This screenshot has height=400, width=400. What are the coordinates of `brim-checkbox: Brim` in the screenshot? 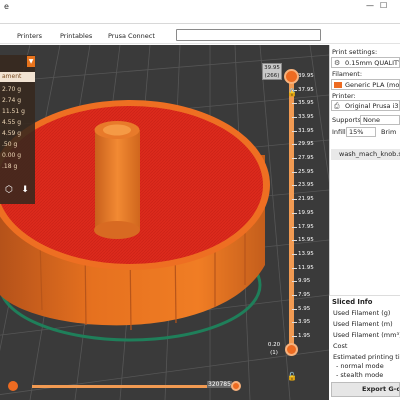 It's located at (390, 132).